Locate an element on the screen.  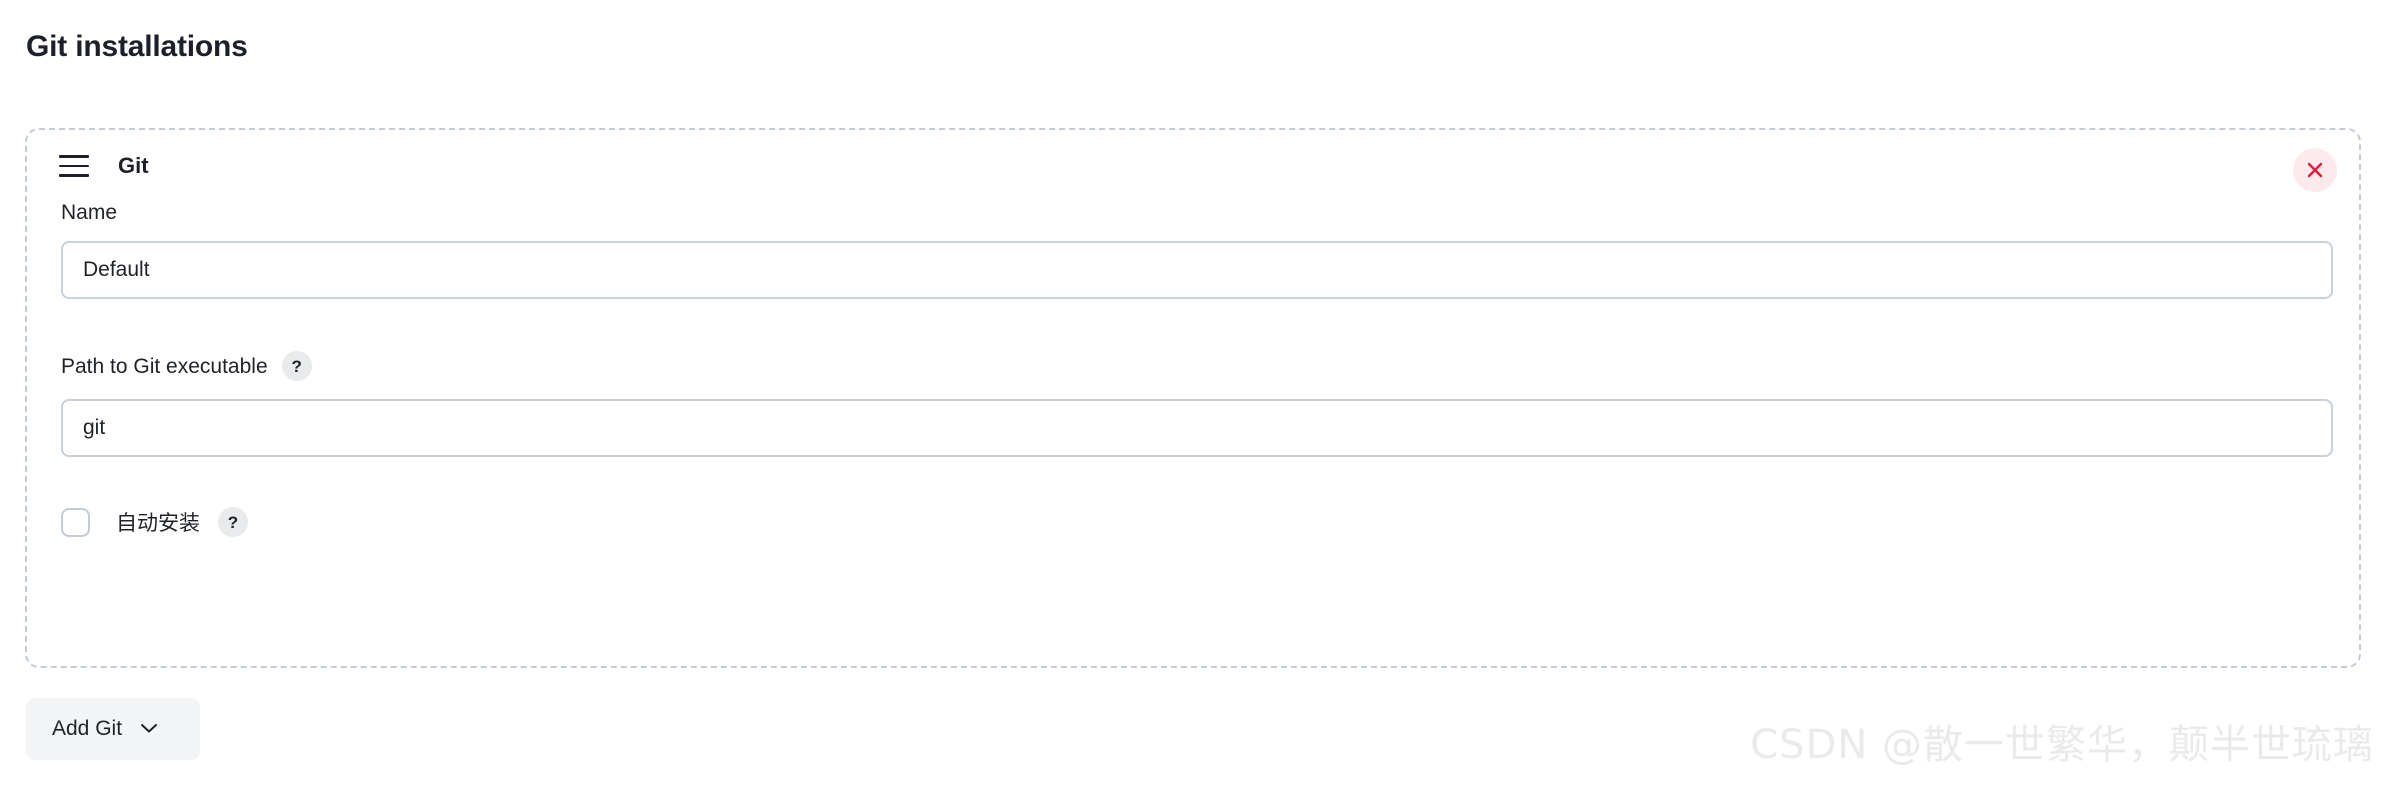
name-label: Name is located at coordinates (89, 212).